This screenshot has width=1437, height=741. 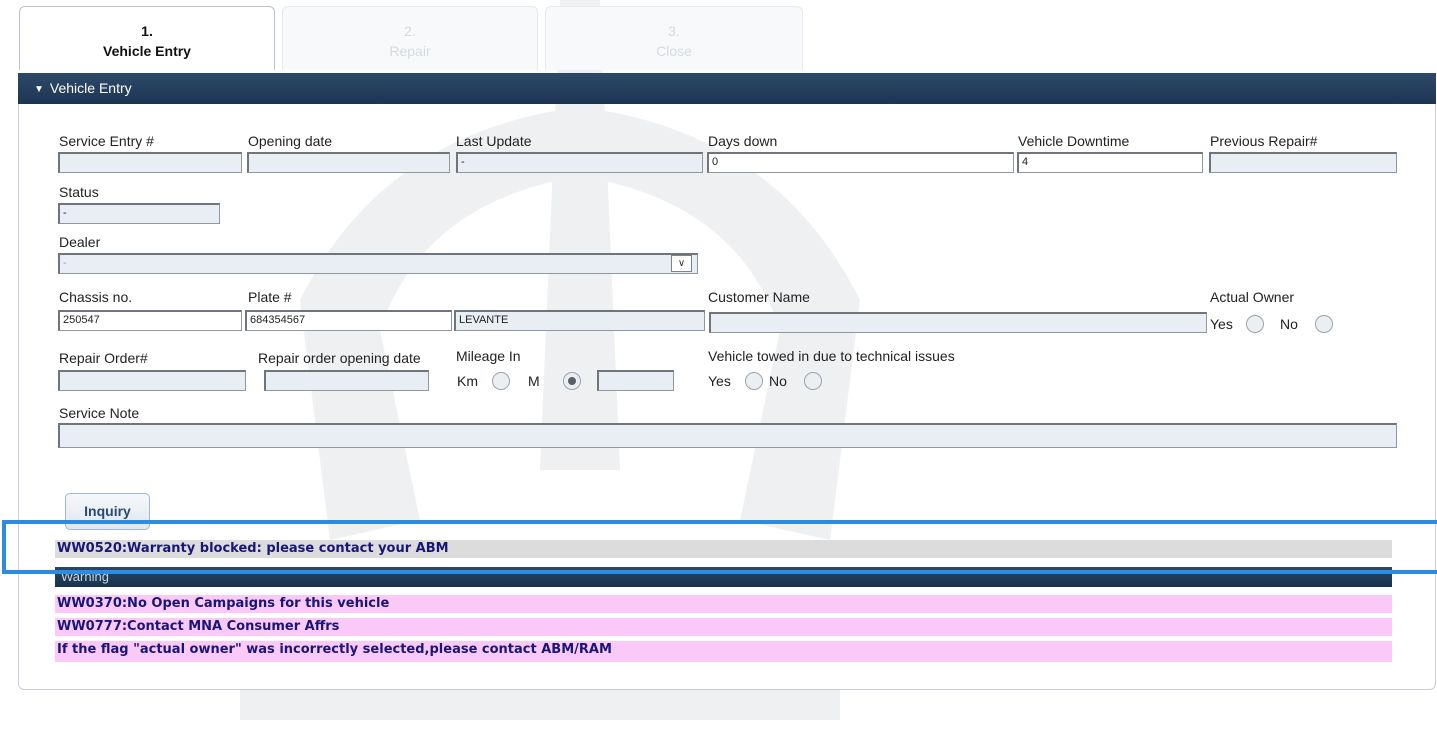 I want to click on tab-close: 3. Close, so click(x=674, y=38).